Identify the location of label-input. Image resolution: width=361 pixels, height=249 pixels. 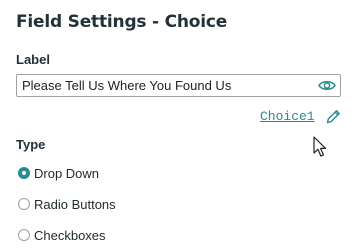
(164, 85).